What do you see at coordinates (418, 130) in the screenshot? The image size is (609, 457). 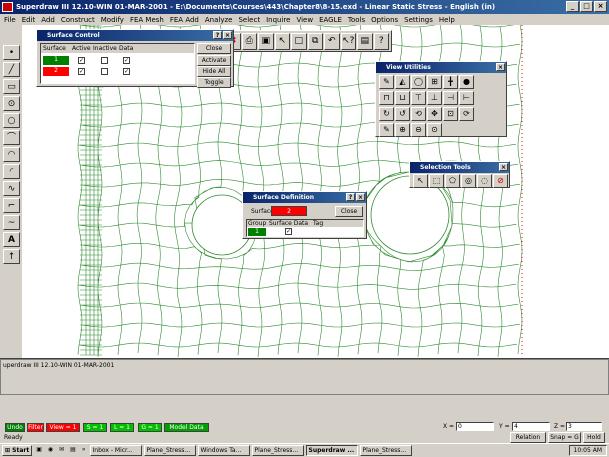 I see `zoom-out-icon: ⊖` at bounding box center [418, 130].